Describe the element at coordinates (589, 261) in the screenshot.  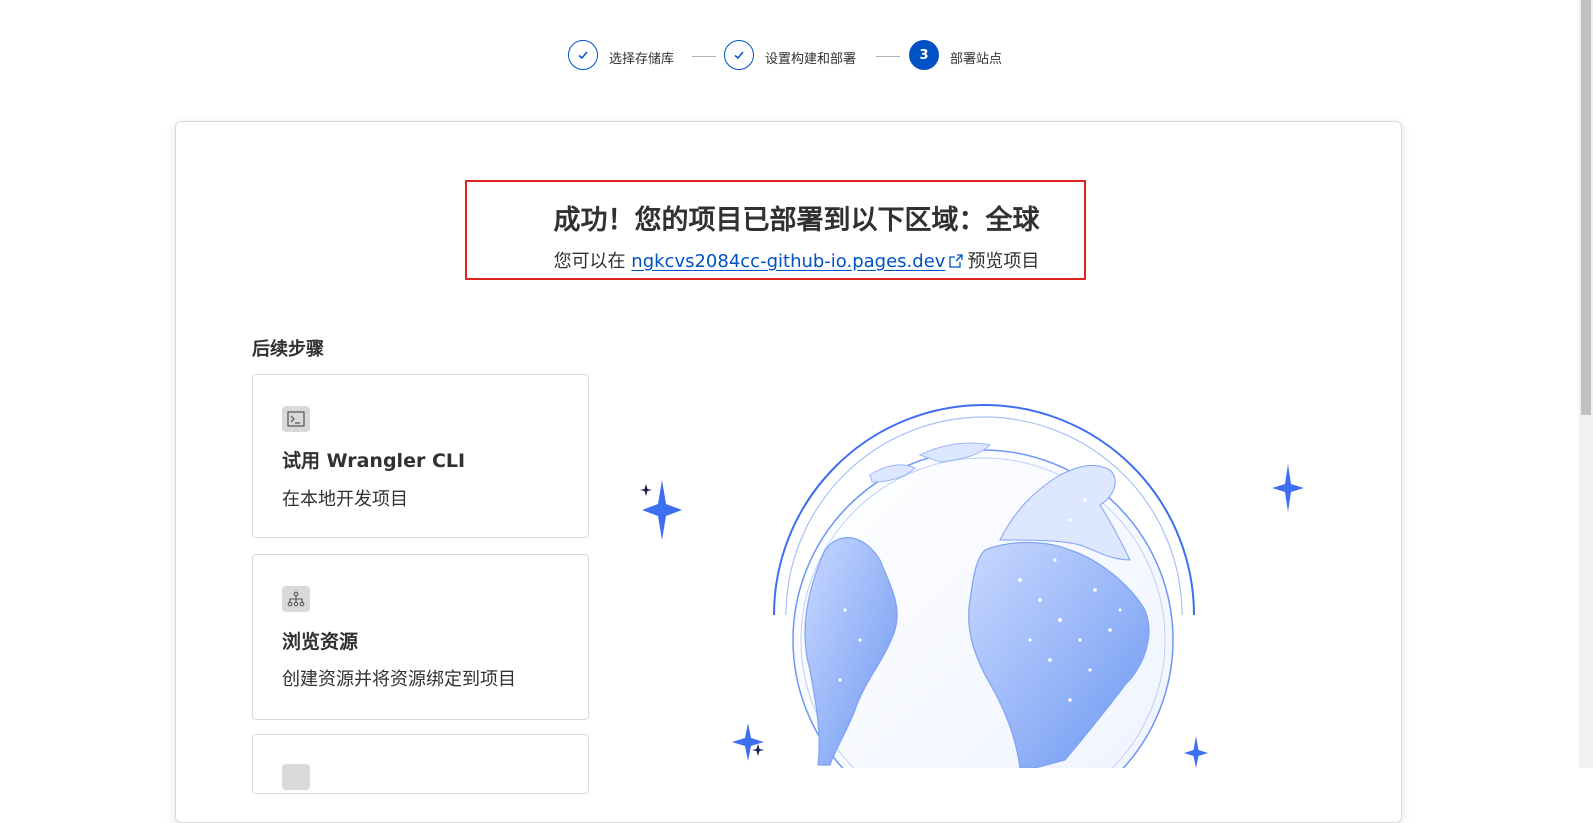
I see `success-sub-prefix: 您可以在` at that location.